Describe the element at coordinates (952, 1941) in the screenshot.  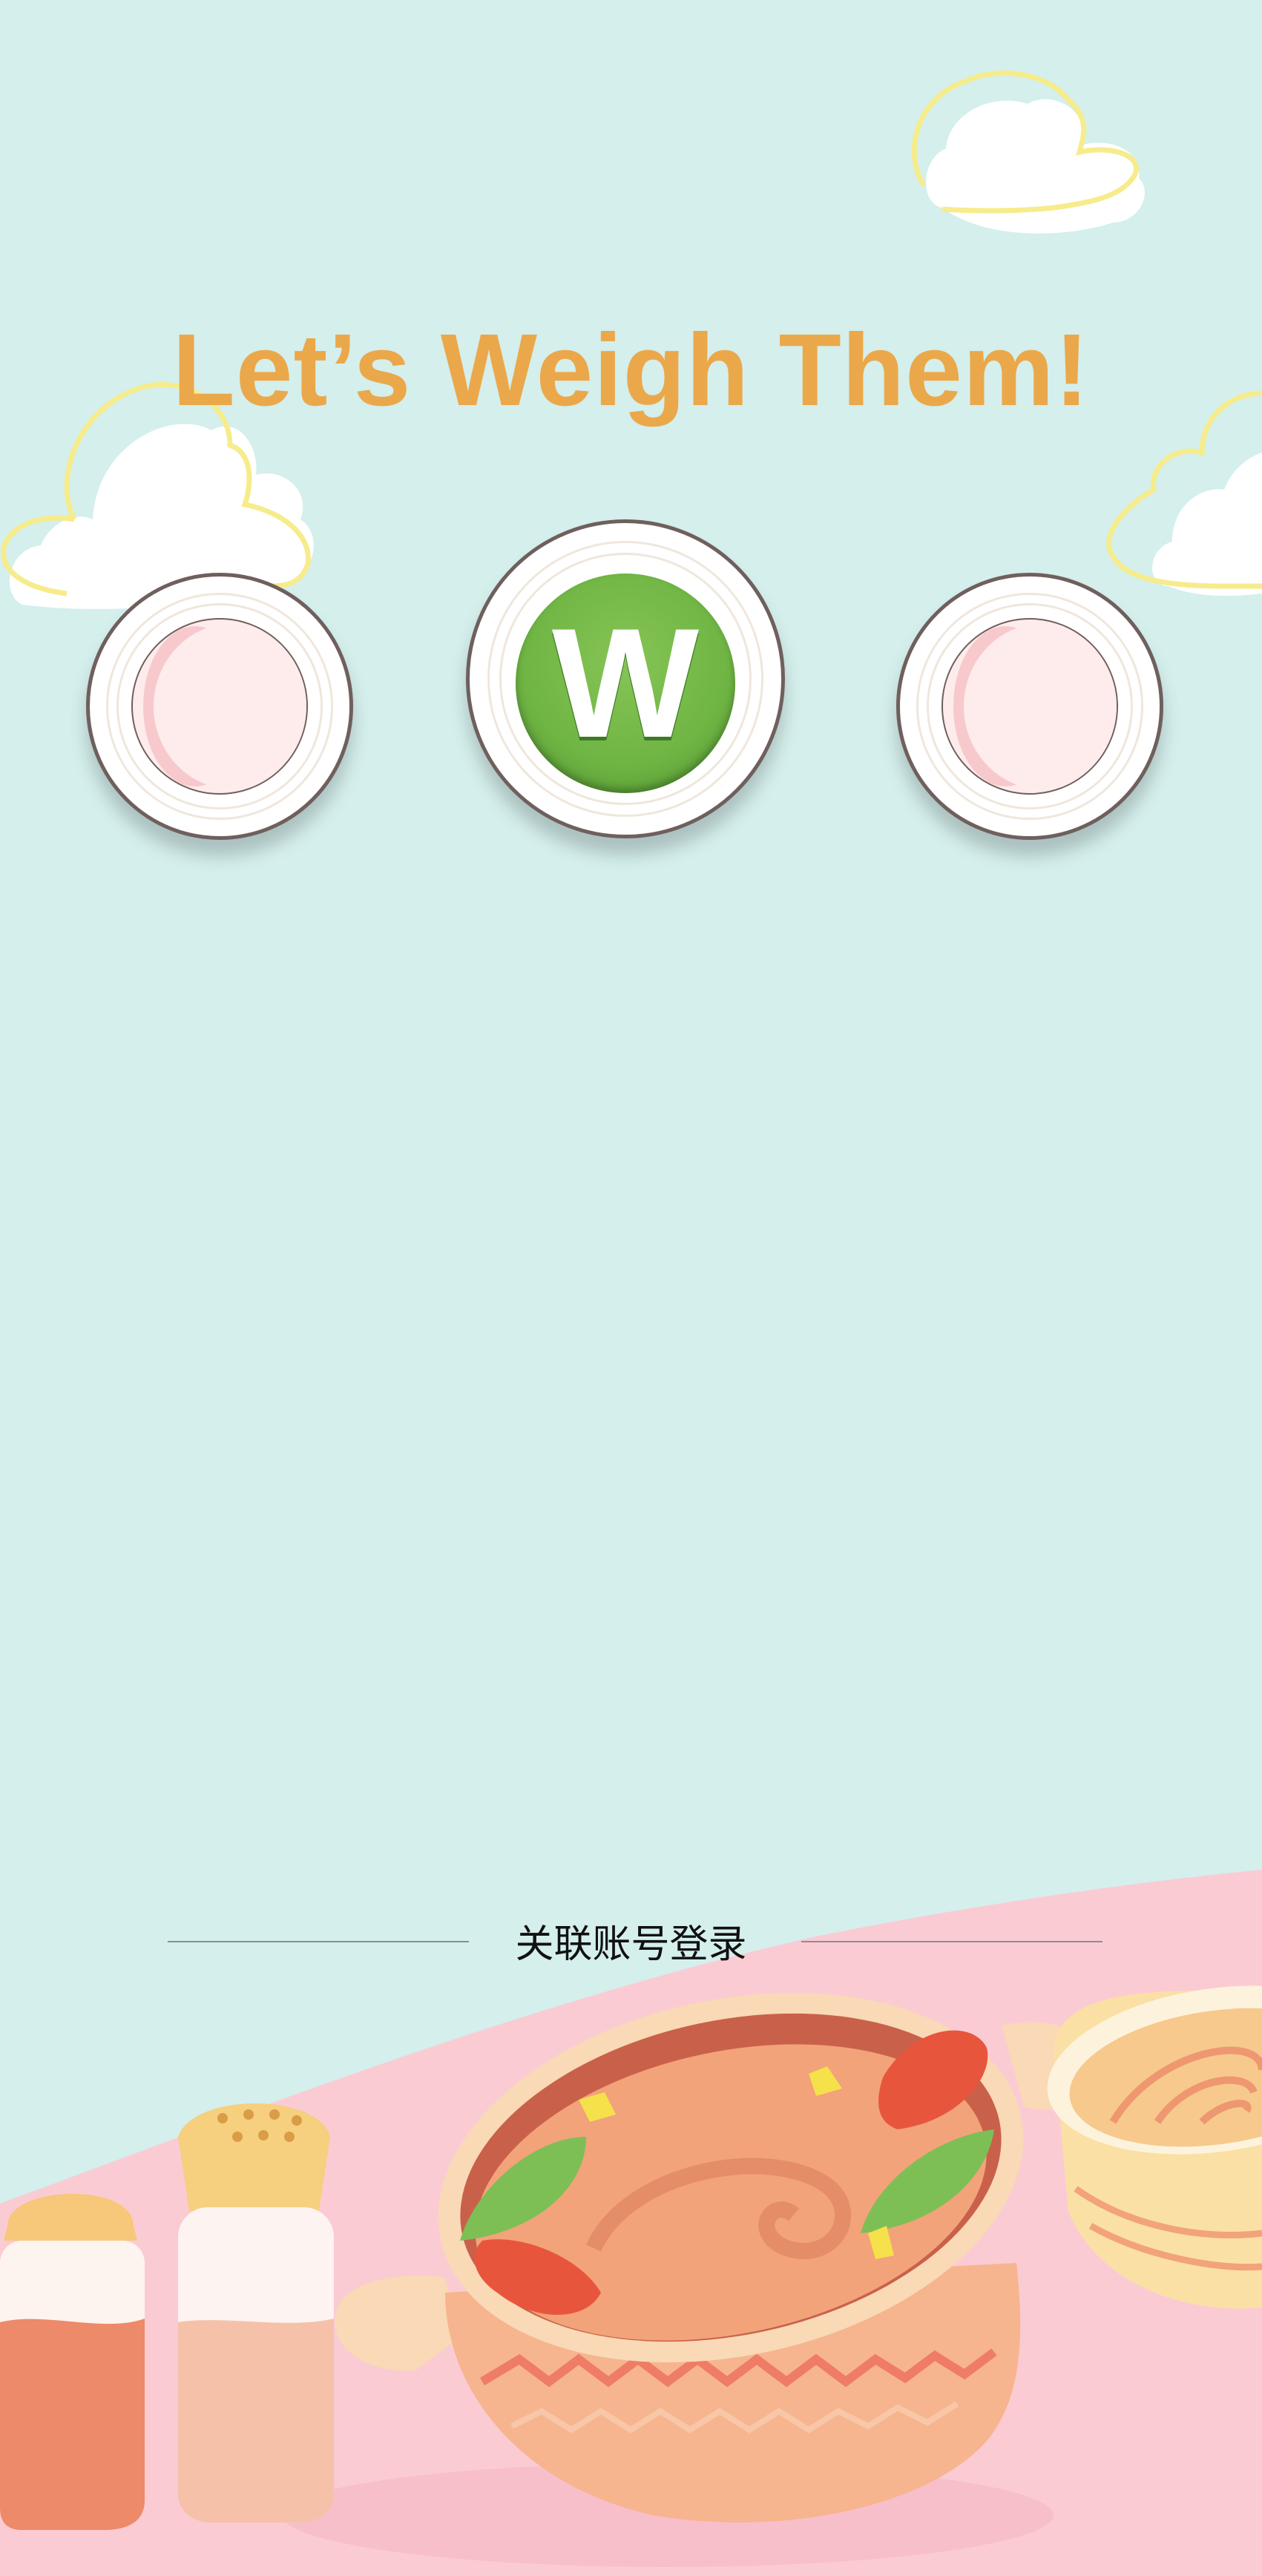
I see `divider-right` at that location.